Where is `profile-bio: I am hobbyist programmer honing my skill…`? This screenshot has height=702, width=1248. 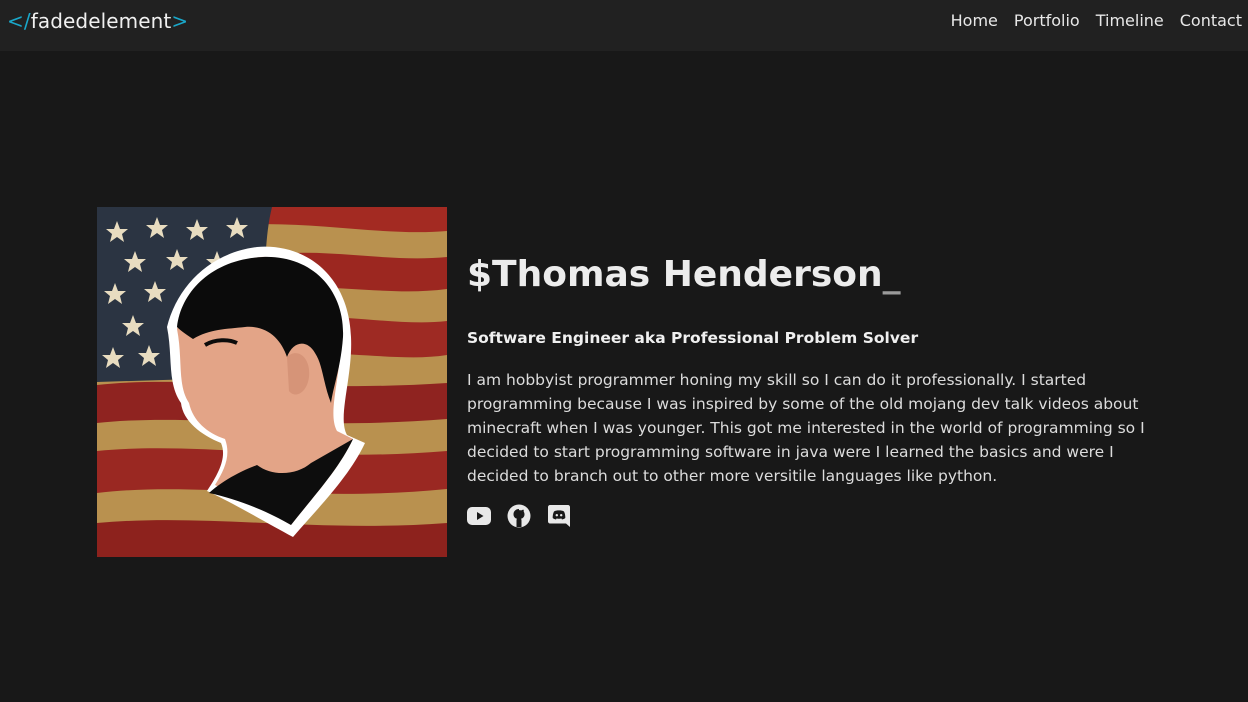
profile-bio: I am hobbyist programmer honing my skill… is located at coordinates (806, 428).